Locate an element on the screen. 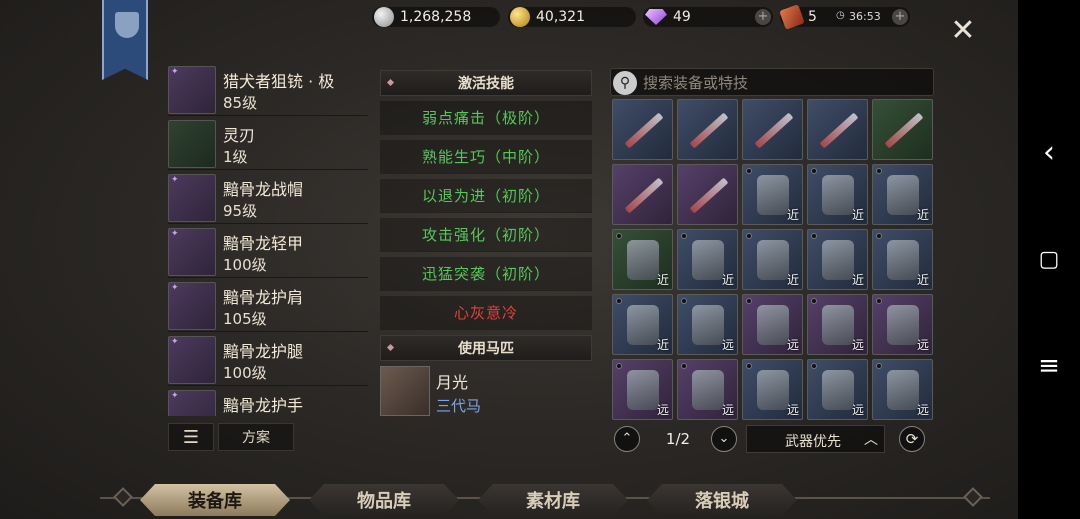 Image resolution: width=1080 pixels, height=519 pixels. search-icon: ⚲ is located at coordinates (625, 83).